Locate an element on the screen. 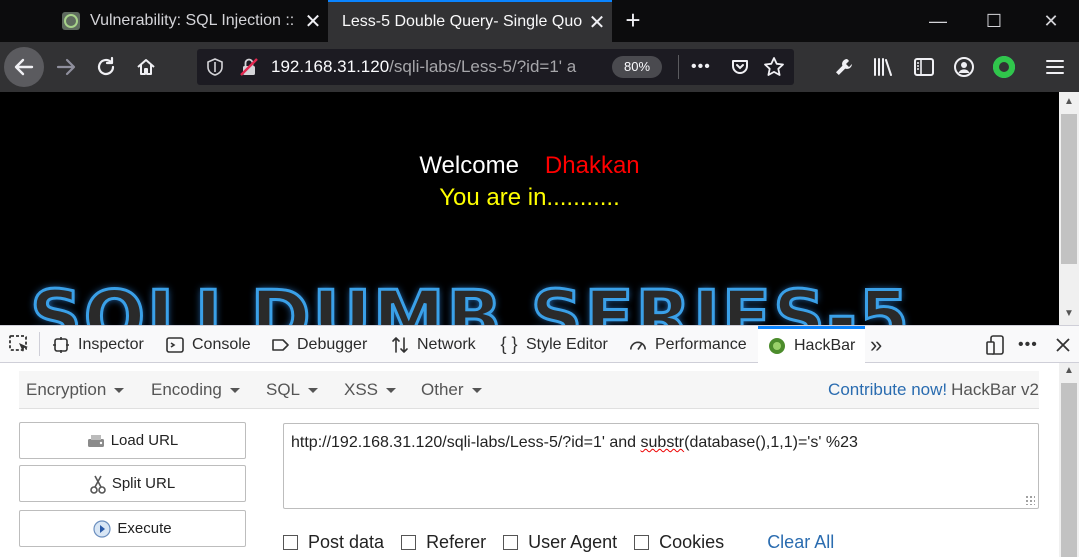 The height and width of the screenshot is (557, 1079). url-text: 192.168.31.120/sqli-labs/Less-5/?id=1' a is located at coordinates (436, 67).